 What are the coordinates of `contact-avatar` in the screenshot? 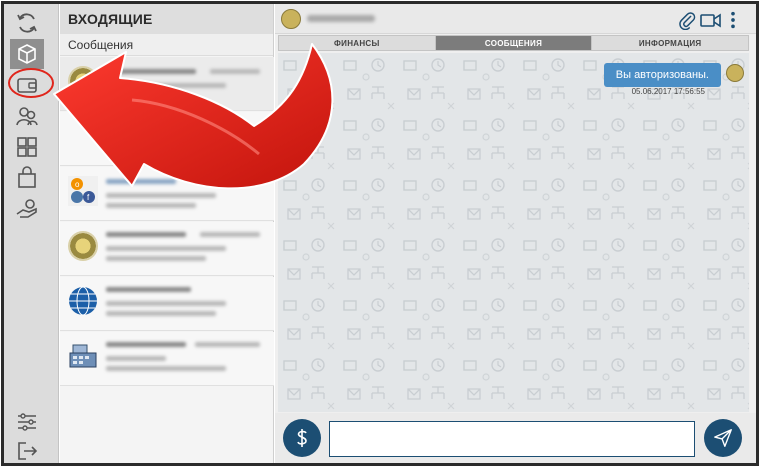 It's located at (291, 19).